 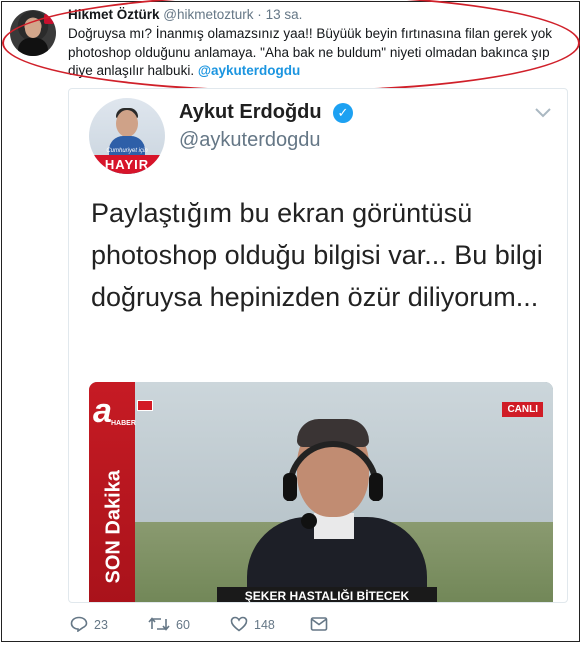 I want to click on tweet-header: Hikmet Öztürk @hikmetozturk · 13 sa., so click(x=185, y=14).